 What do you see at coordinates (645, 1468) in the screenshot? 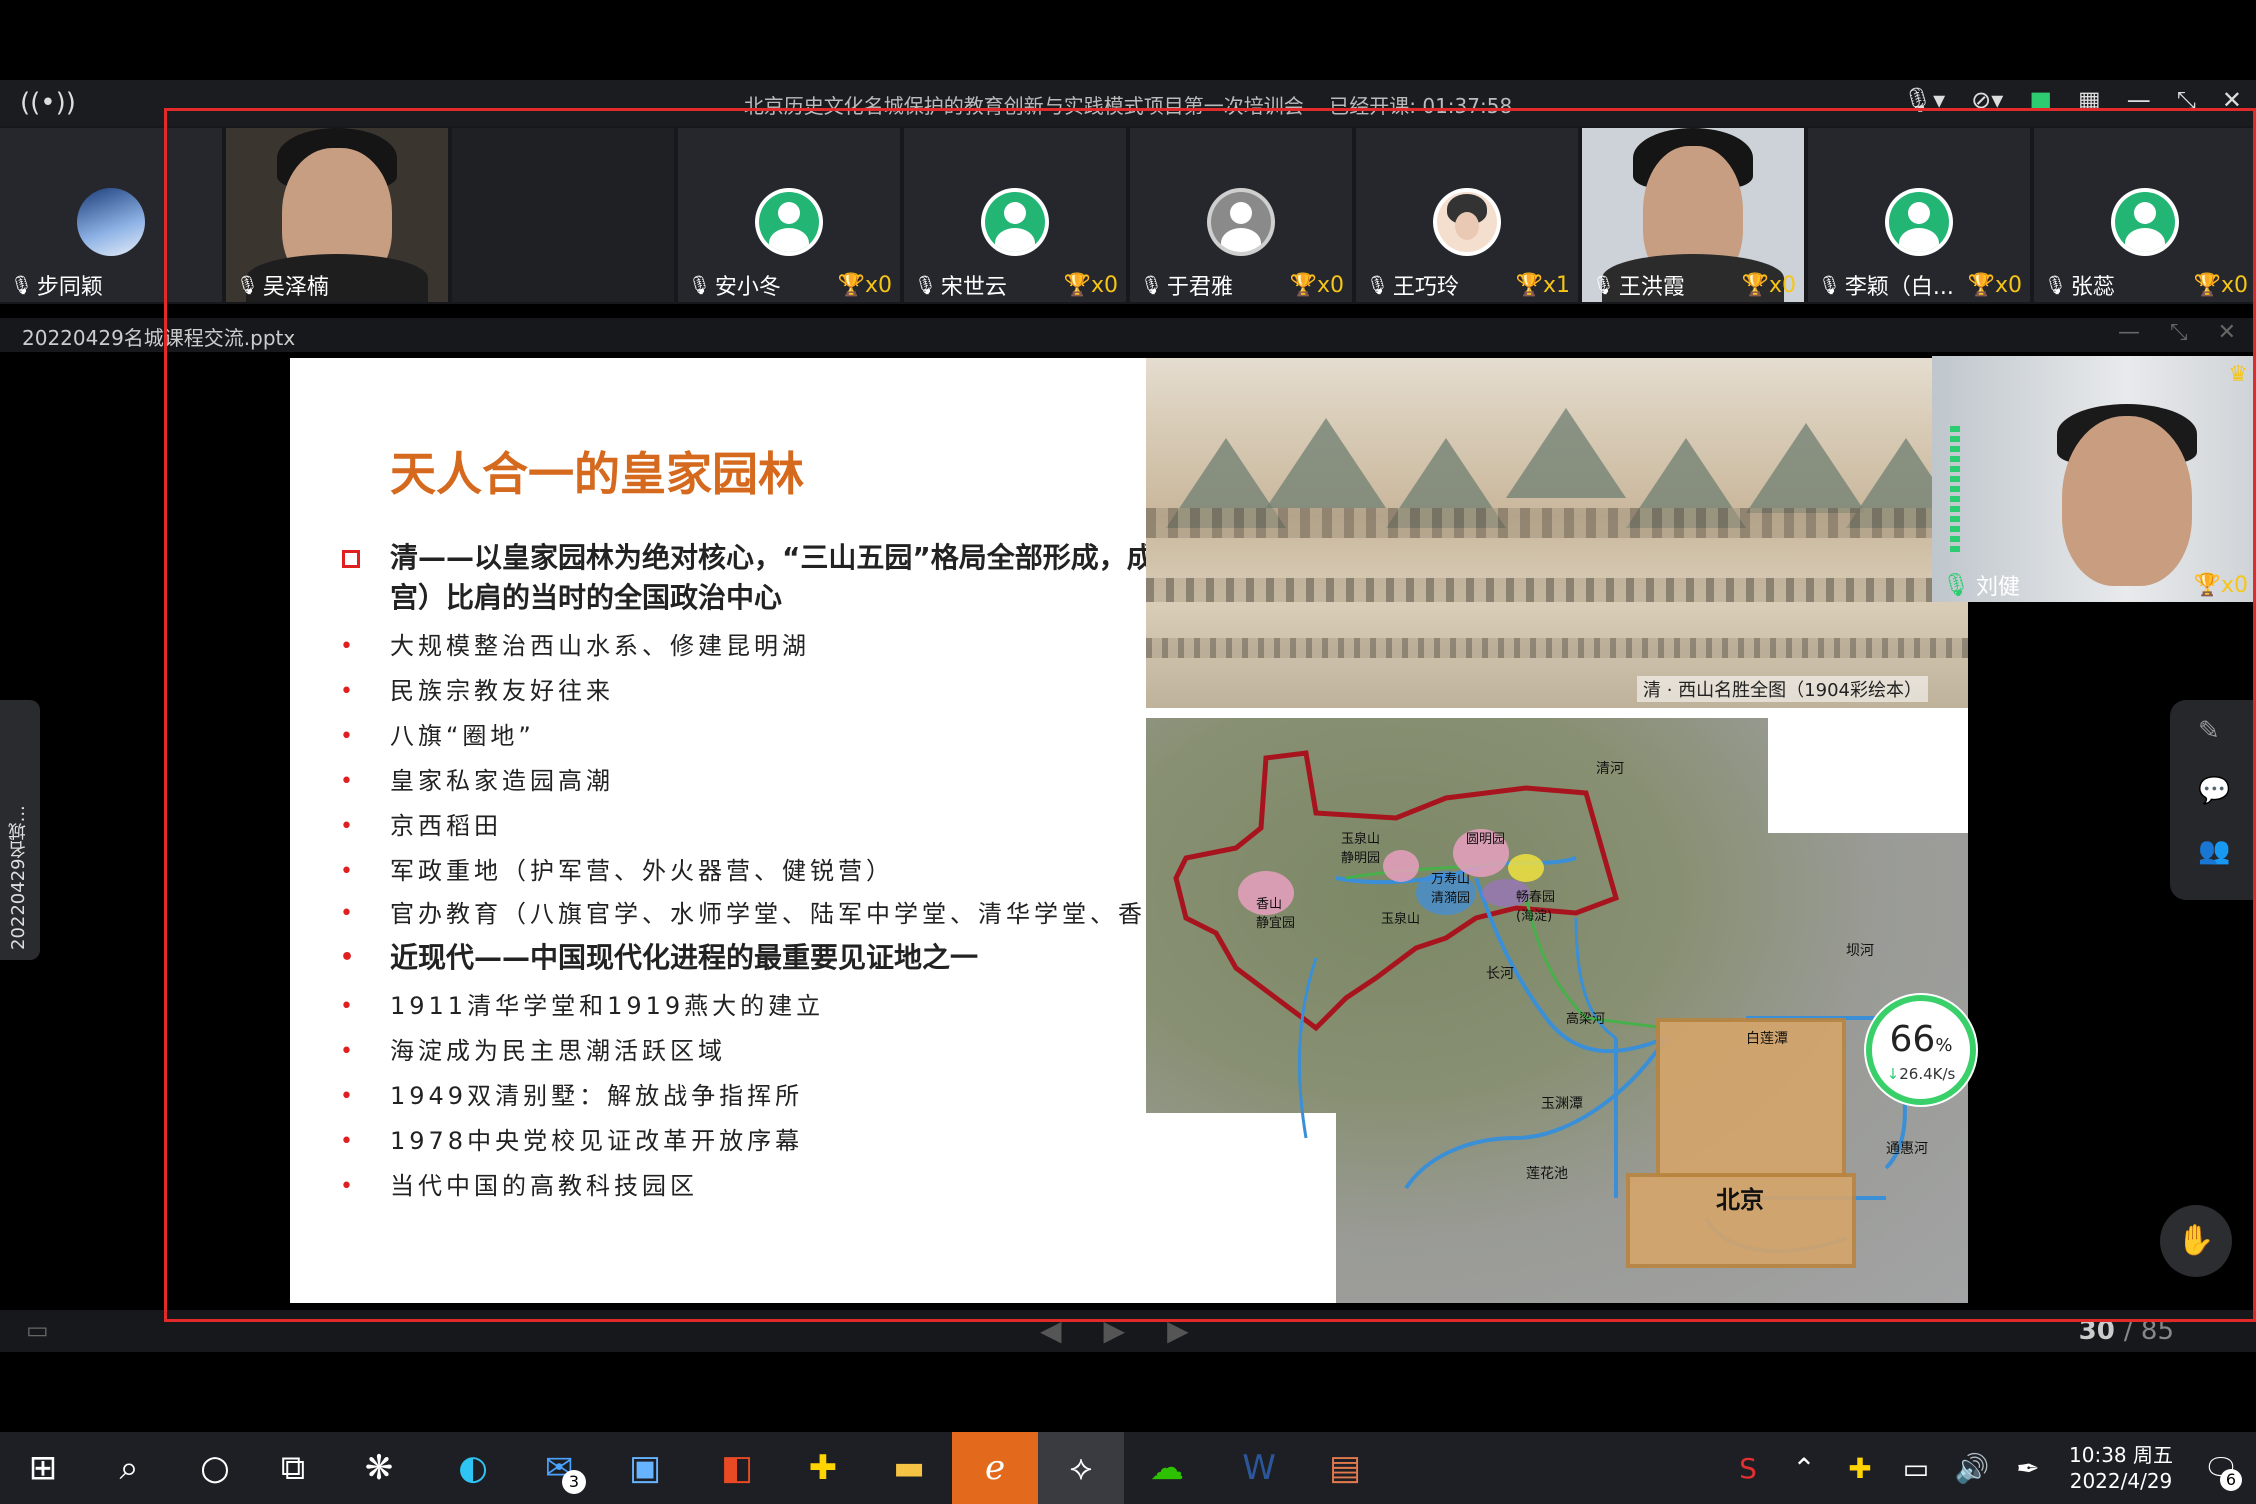
I see `store-icon: ▣` at bounding box center [645, 1468].